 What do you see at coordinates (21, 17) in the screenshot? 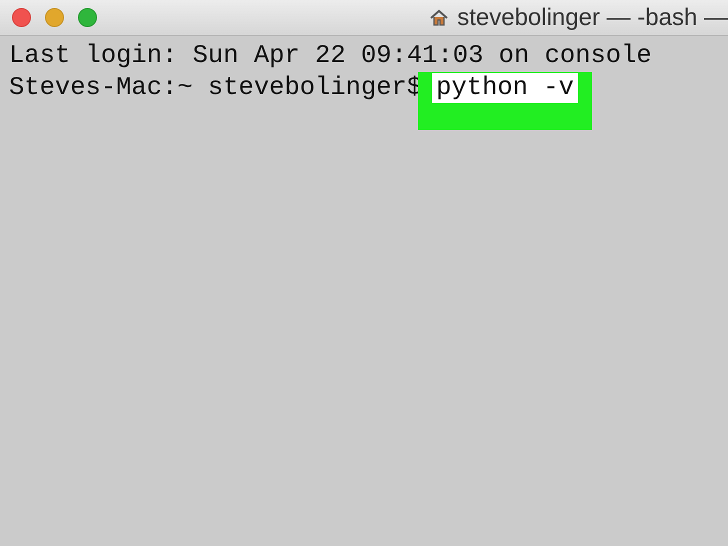
I see `close-button` at bounding box center [21, 17].